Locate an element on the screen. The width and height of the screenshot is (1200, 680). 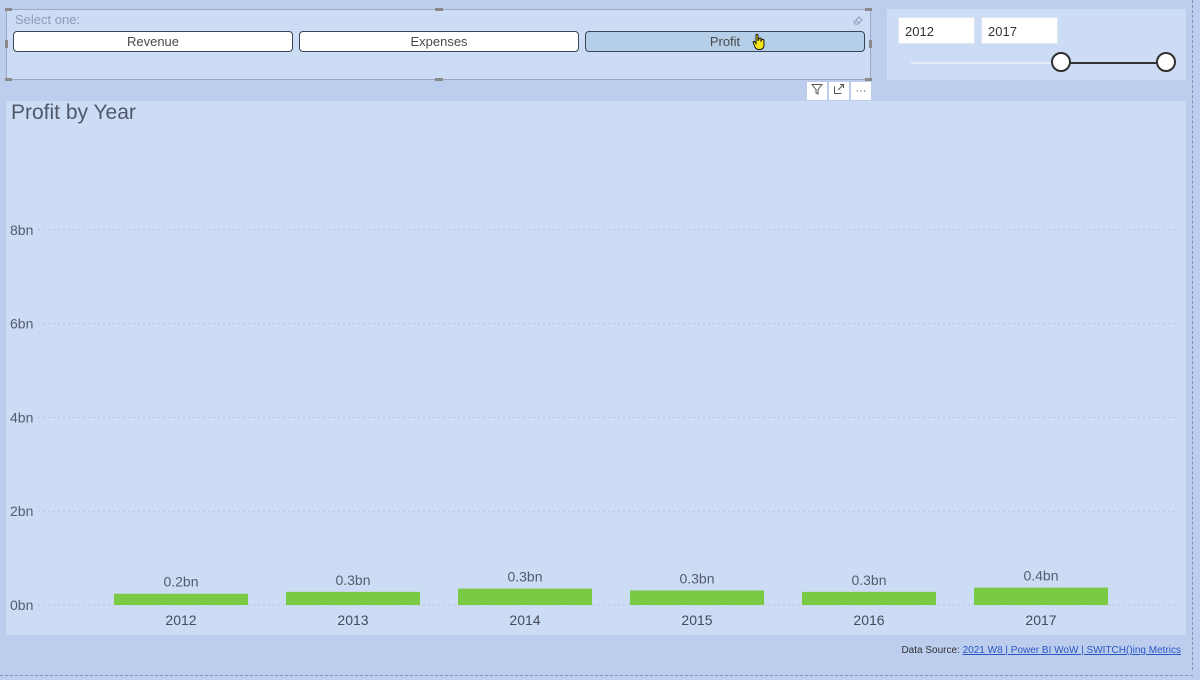
visual-header: ··· is located at coordinates (839, 91).